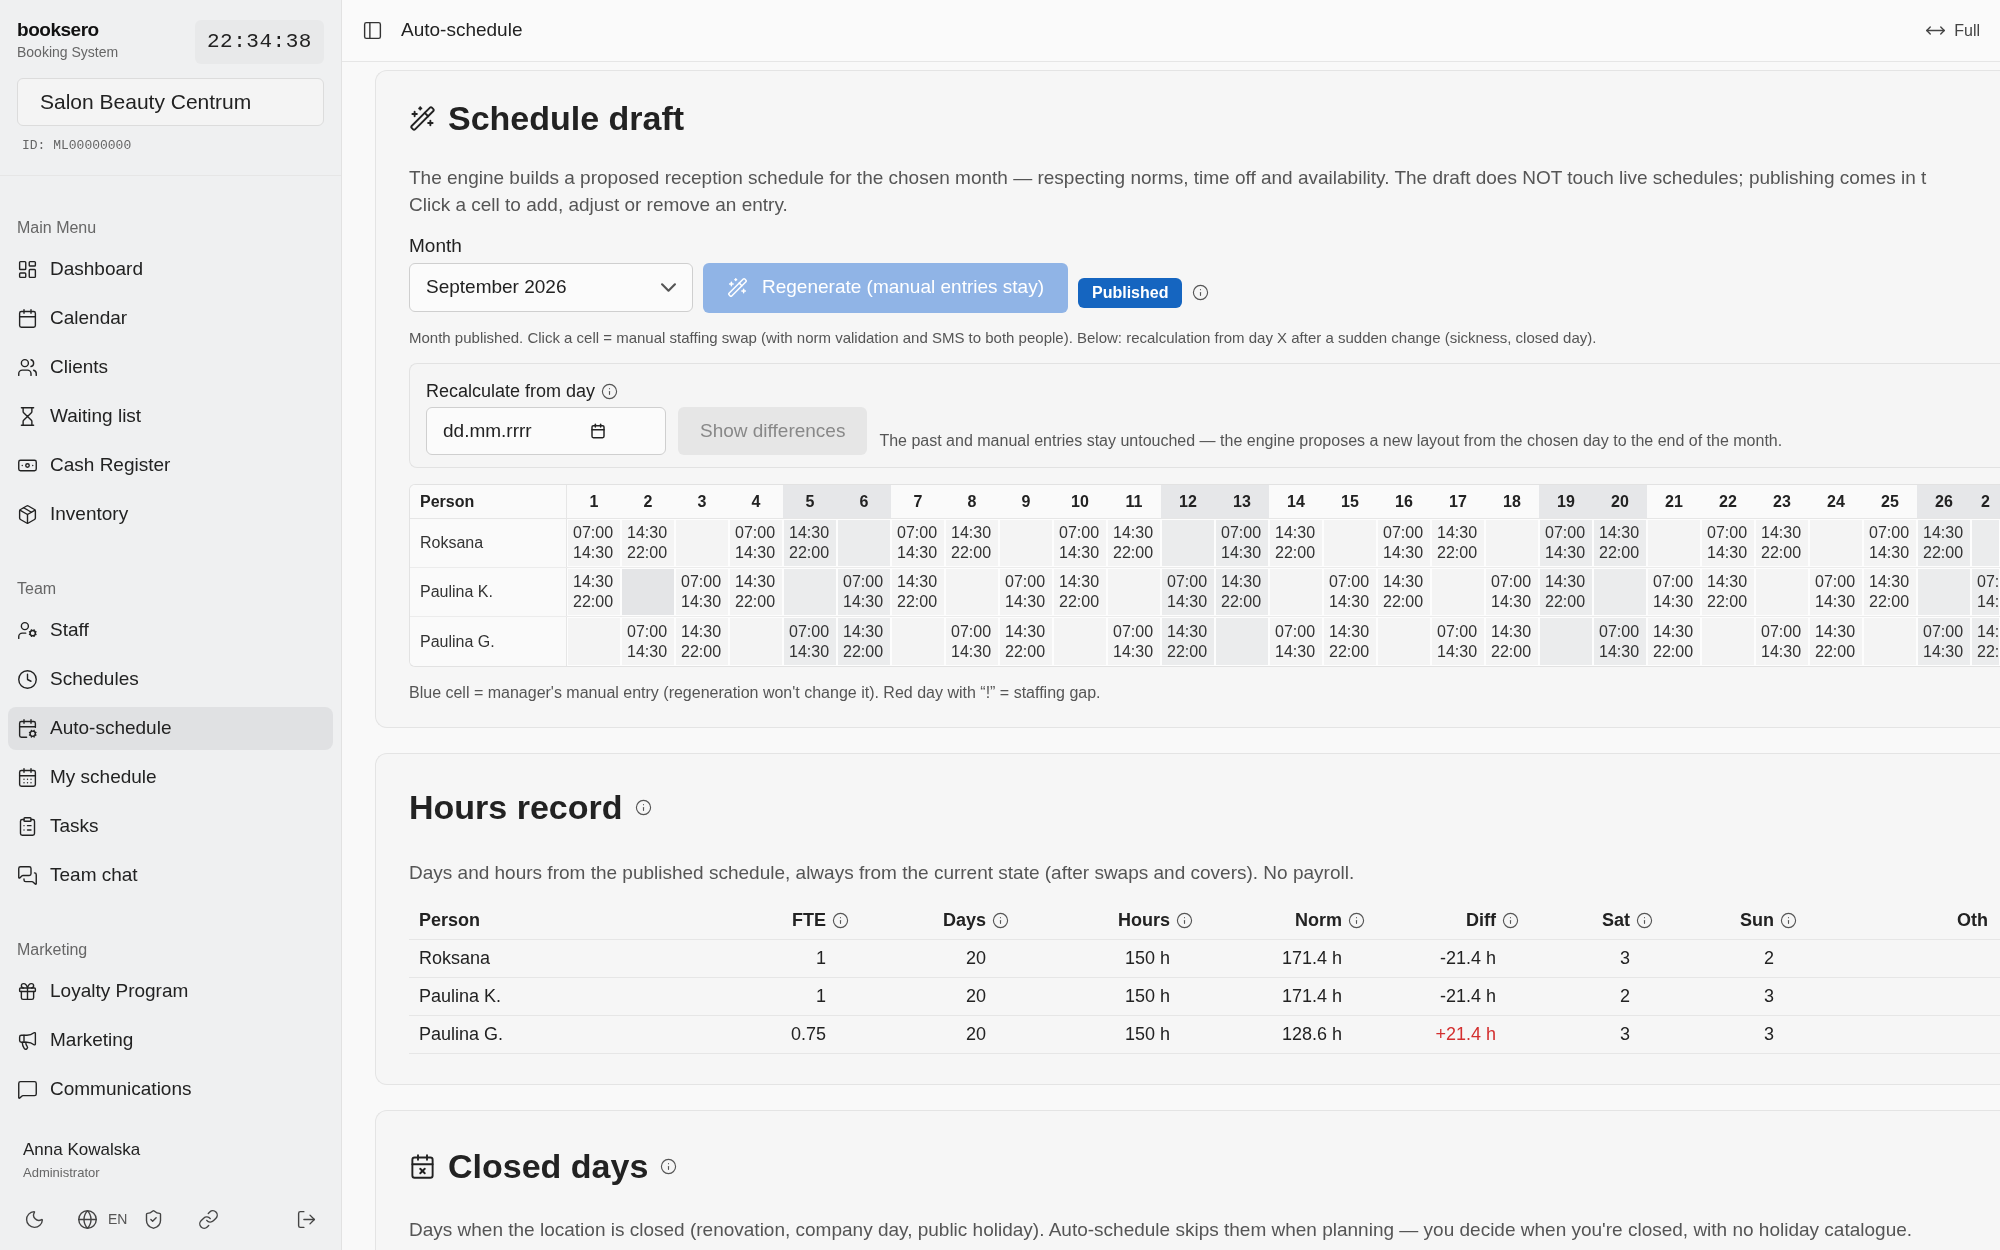  What do you see at coordinates (170, 101) in the screenshot?
I see `salon-selector: Salon Beauty Centrum` at bounding box center [170, 101].